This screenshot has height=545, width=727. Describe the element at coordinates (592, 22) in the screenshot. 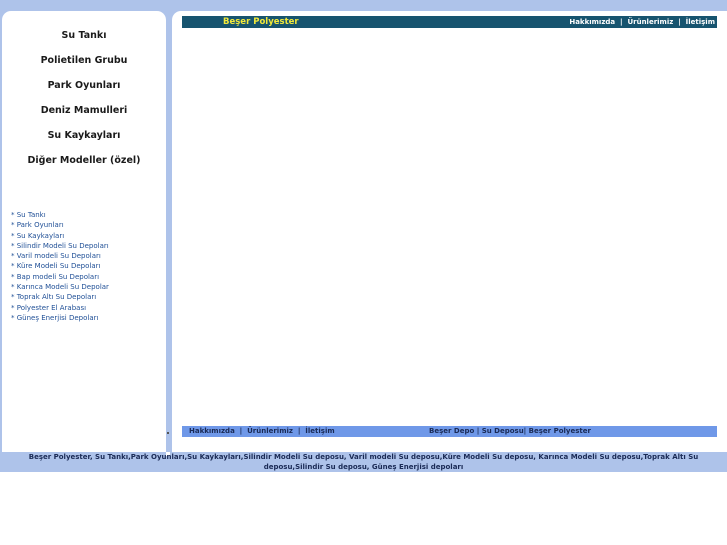

I see `nav-link-hakkimizda: Hakkımızda` at that location.